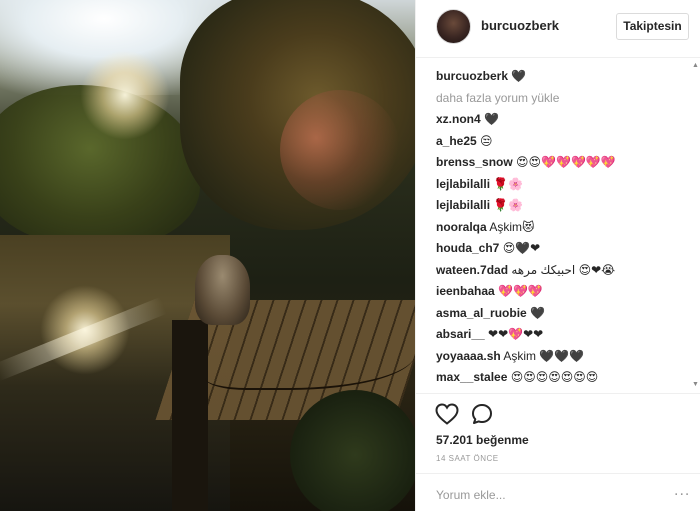  I want to click on photo-person, so click(222, 290).